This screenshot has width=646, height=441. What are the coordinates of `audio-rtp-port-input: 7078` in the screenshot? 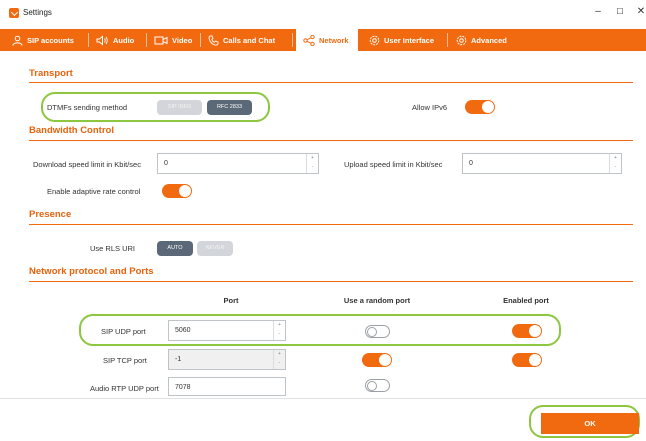 It's located at (227, 386).